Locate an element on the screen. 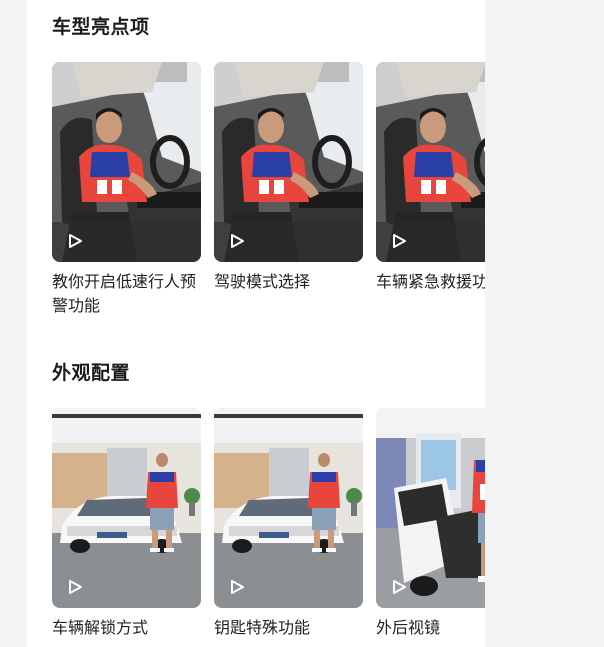 The width and height of the screenshot is (604, 647). section-title-highlights: 车型亮点项 is located at coordinates (101, 27).